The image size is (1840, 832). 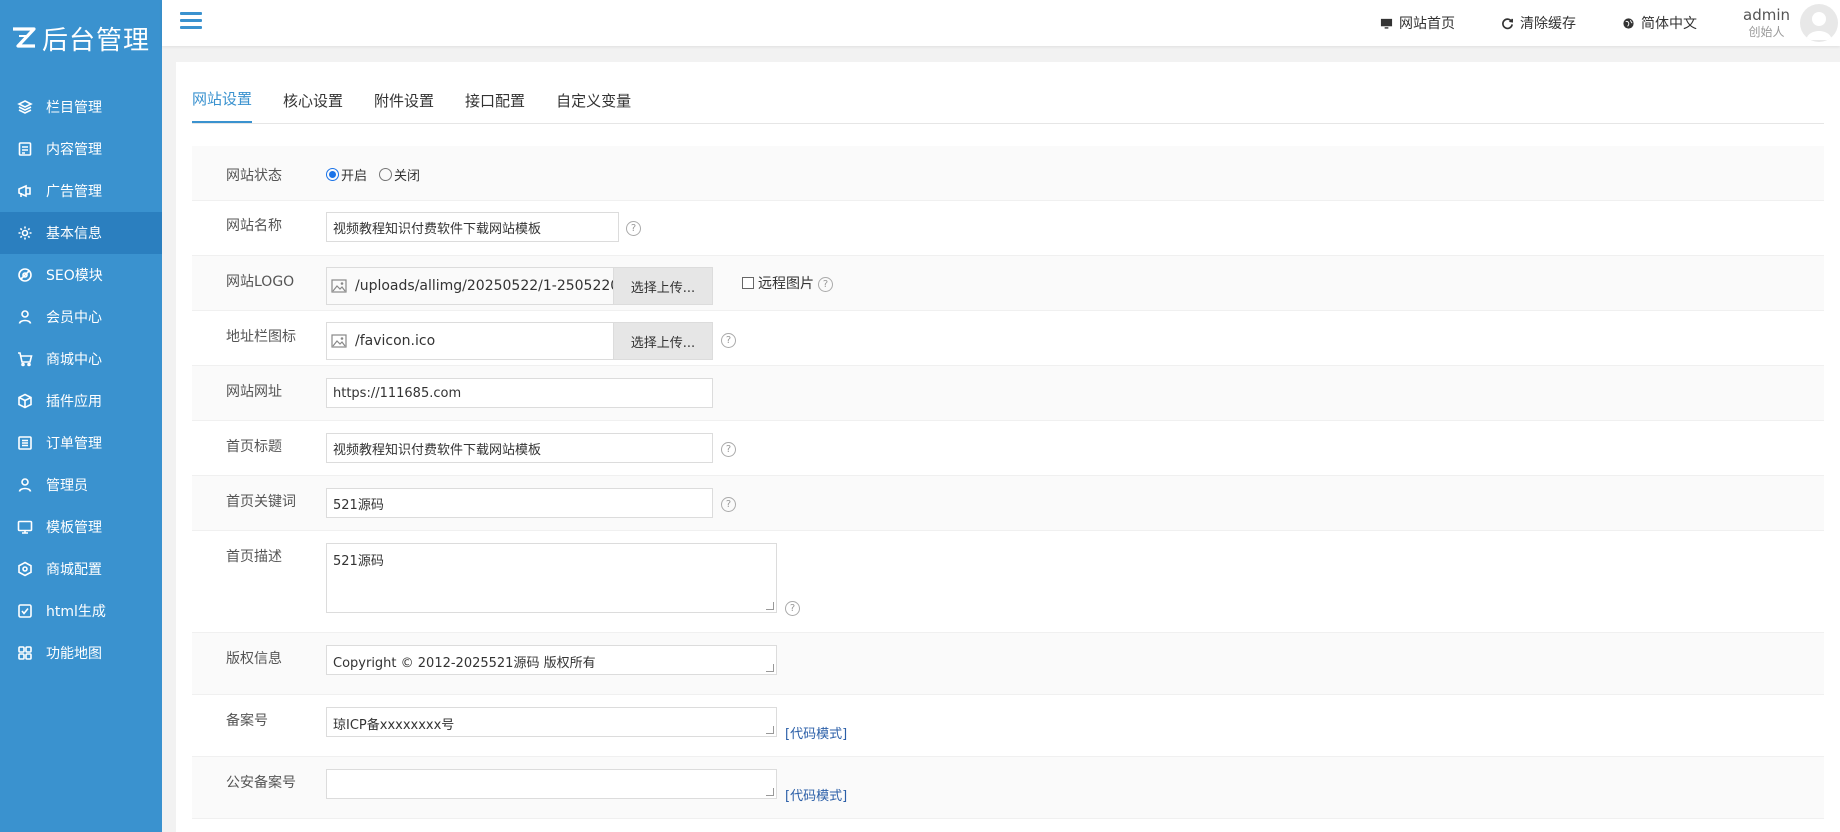 I want to click on sidebar-item-ads: 广告管理, so click(x=81, y=191).